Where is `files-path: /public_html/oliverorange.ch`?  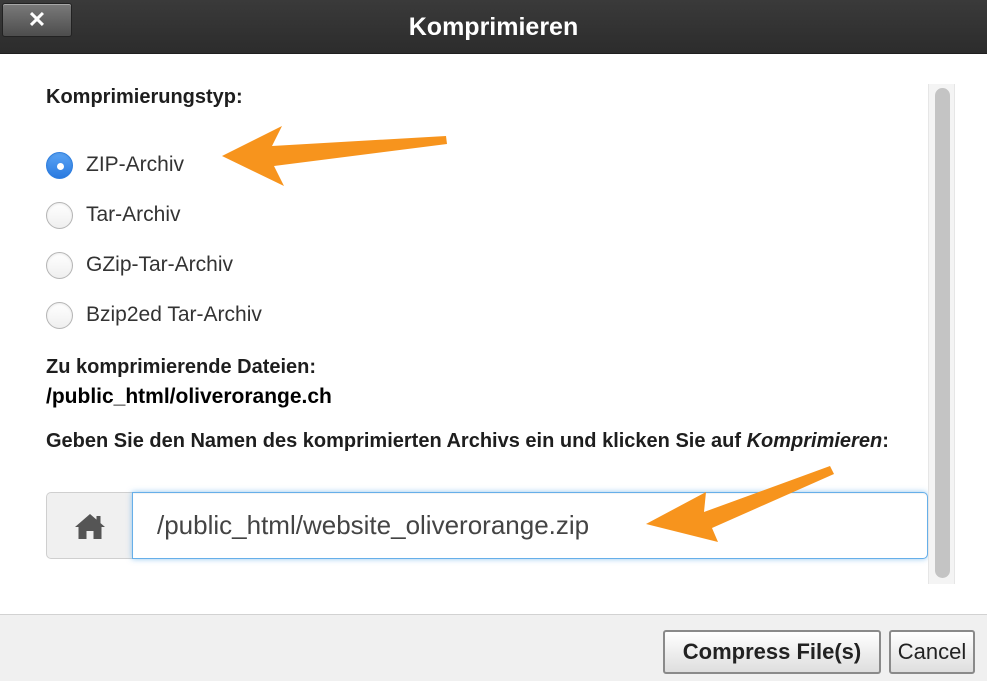
files-path: /public_html/oliverorange.ch is located at coordinates (189, 396).